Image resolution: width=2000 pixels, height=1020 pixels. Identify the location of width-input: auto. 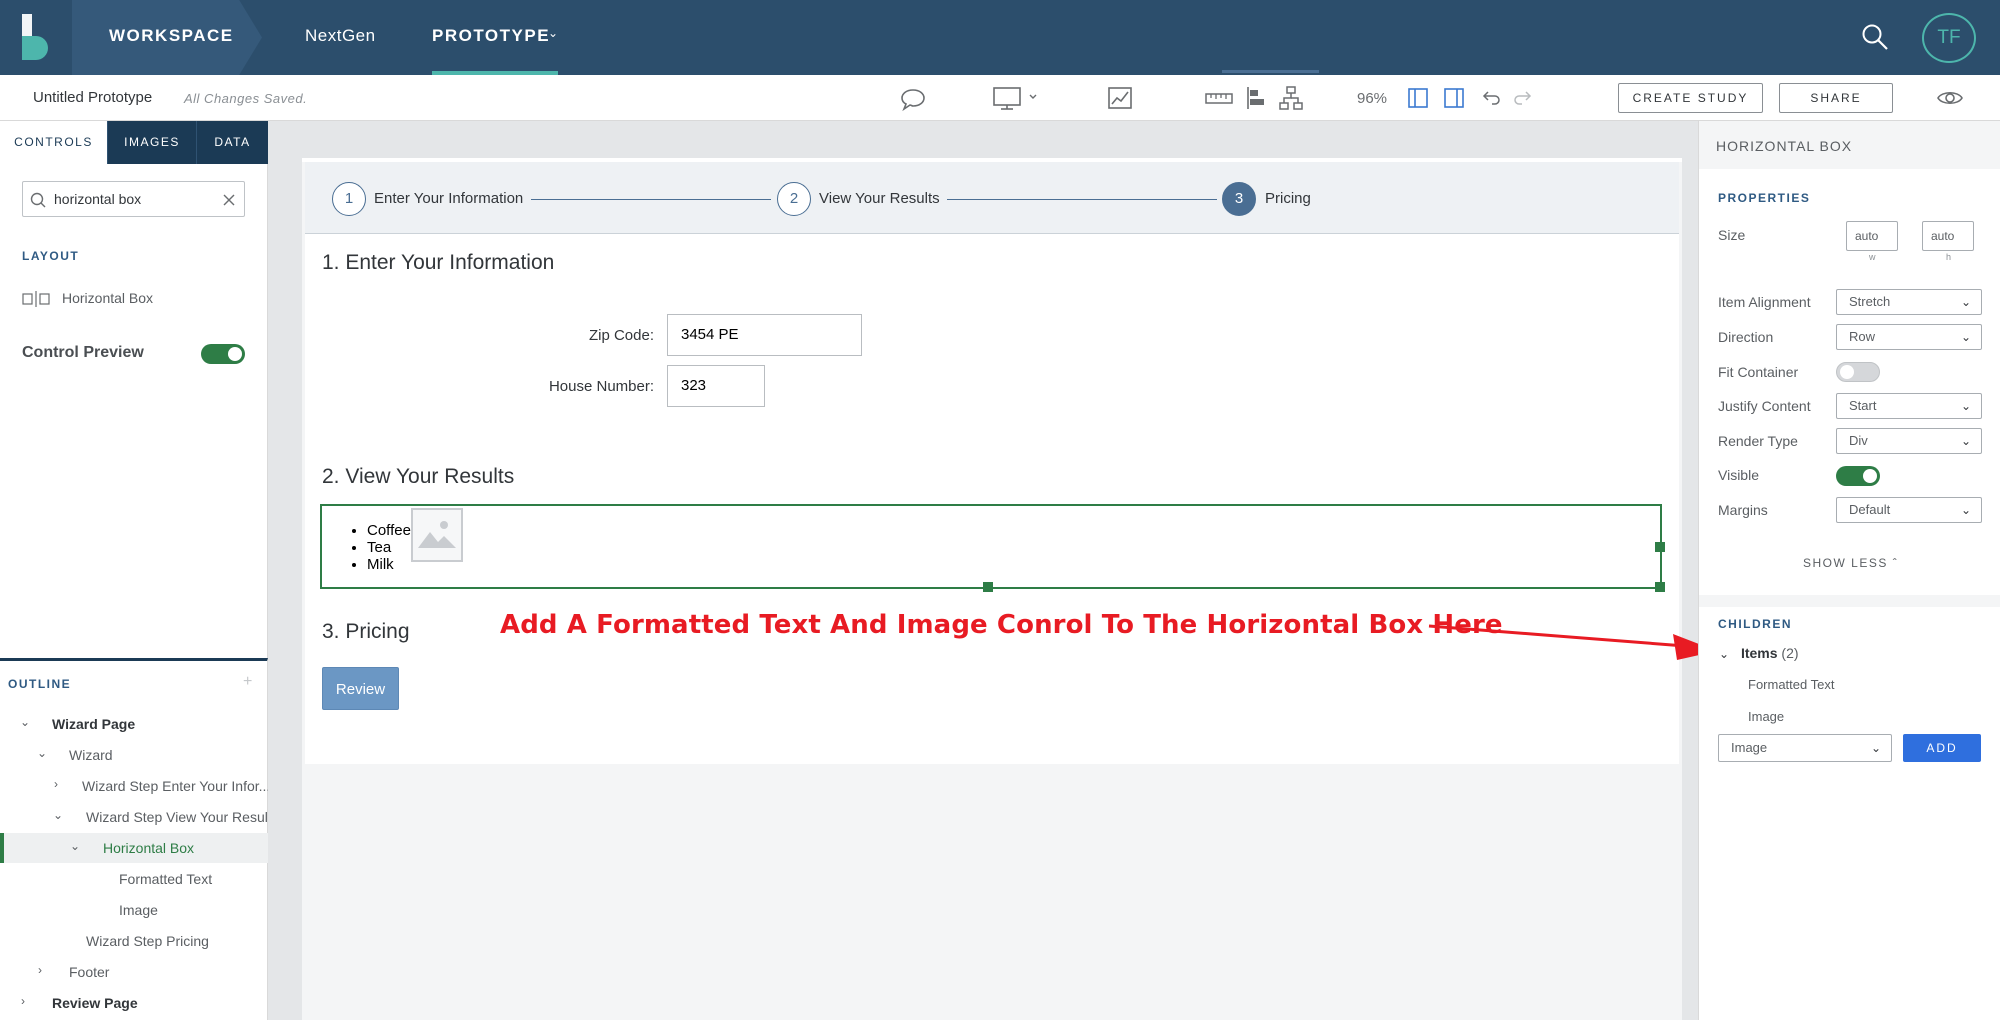
(1872, 236).